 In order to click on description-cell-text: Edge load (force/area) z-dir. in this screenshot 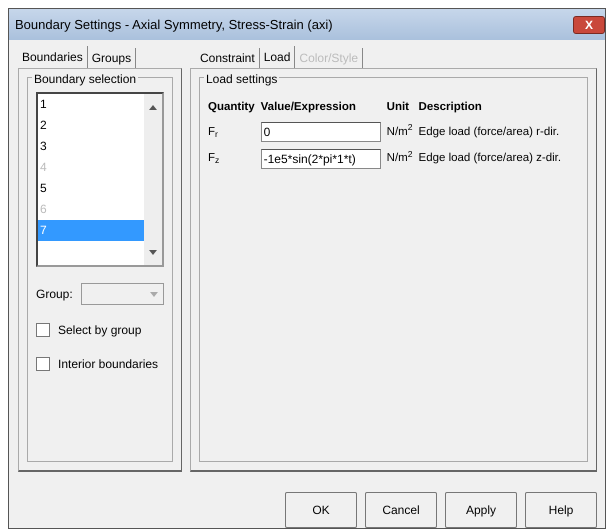, I will do `click(490, 158)`.